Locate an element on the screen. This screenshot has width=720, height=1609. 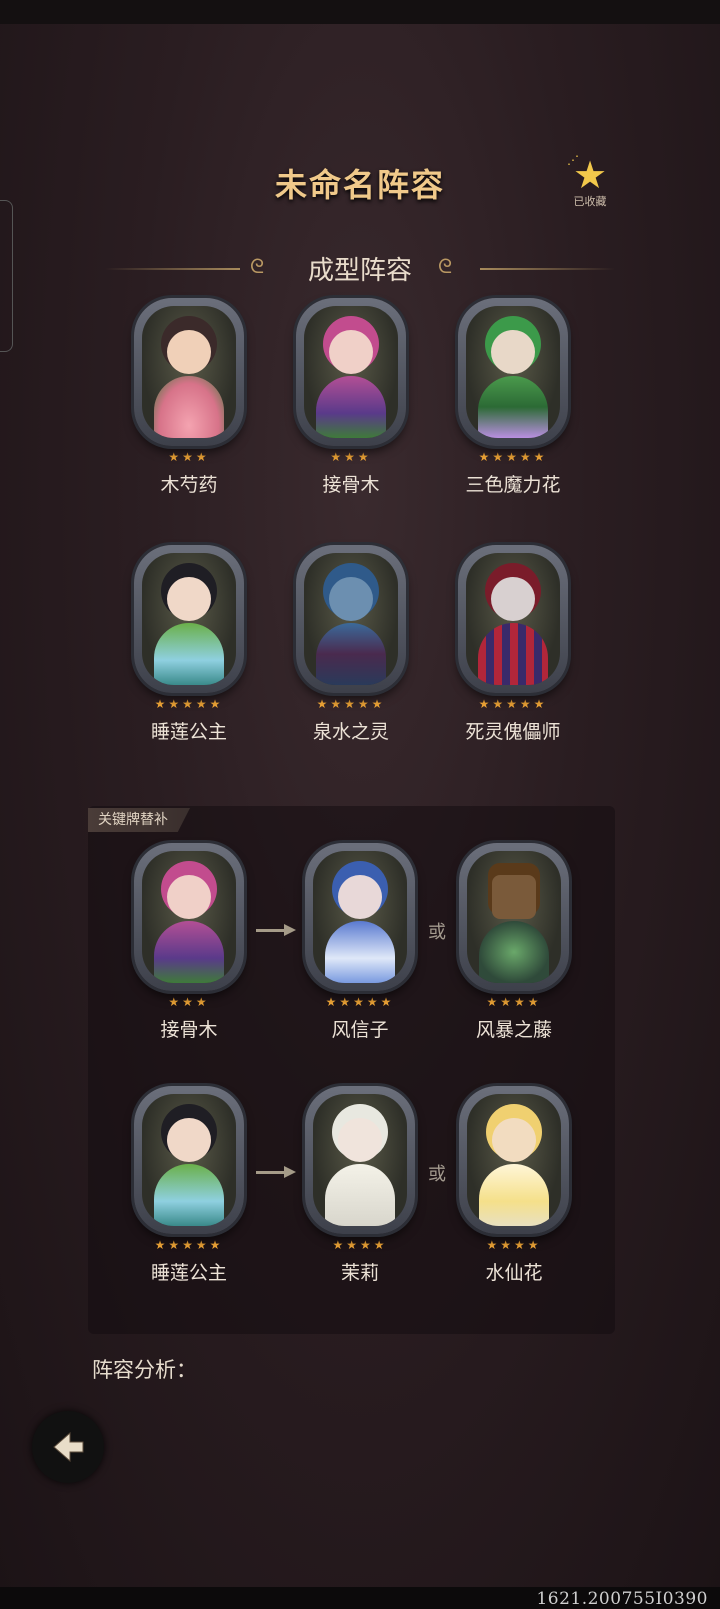
hero-card: ★★★★★ 泉水之灵 is located at coordinates (351, 644).